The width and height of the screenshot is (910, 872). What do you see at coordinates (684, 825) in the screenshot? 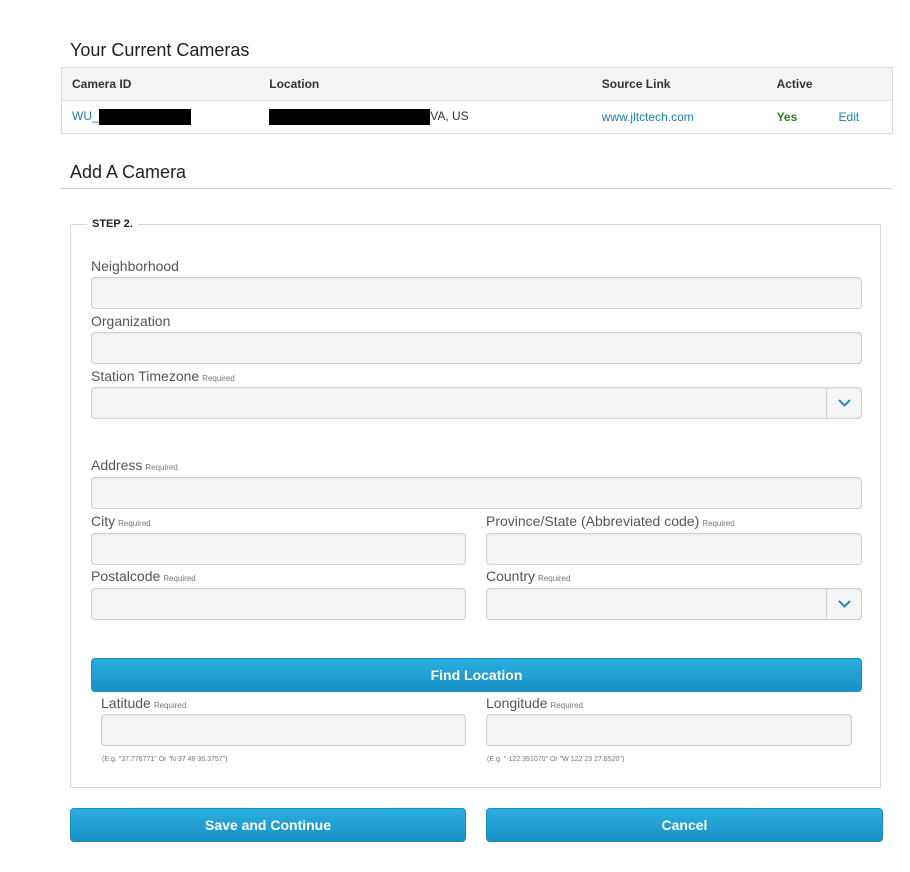
I see `cancel-button: Cancel` at bounding box center [684, 825].